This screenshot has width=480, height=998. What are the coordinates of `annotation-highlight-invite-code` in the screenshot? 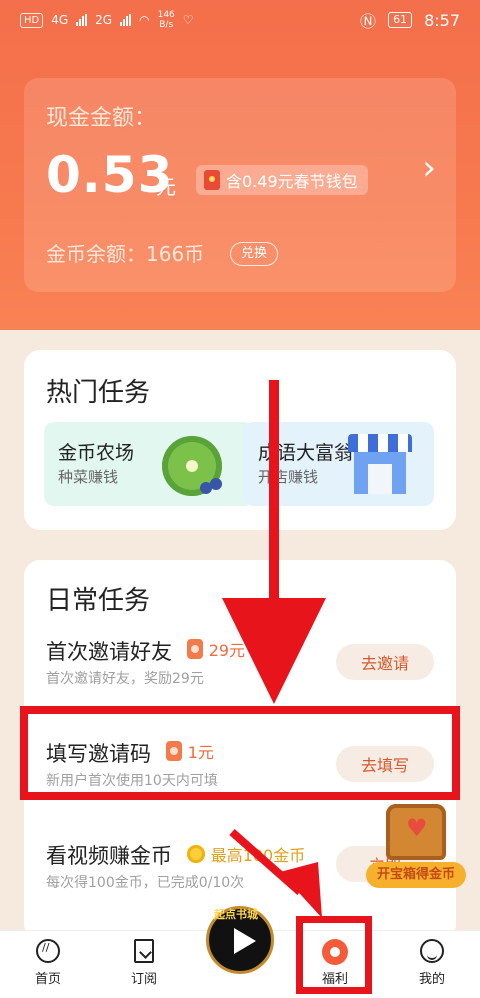 It's located at (240, 753).